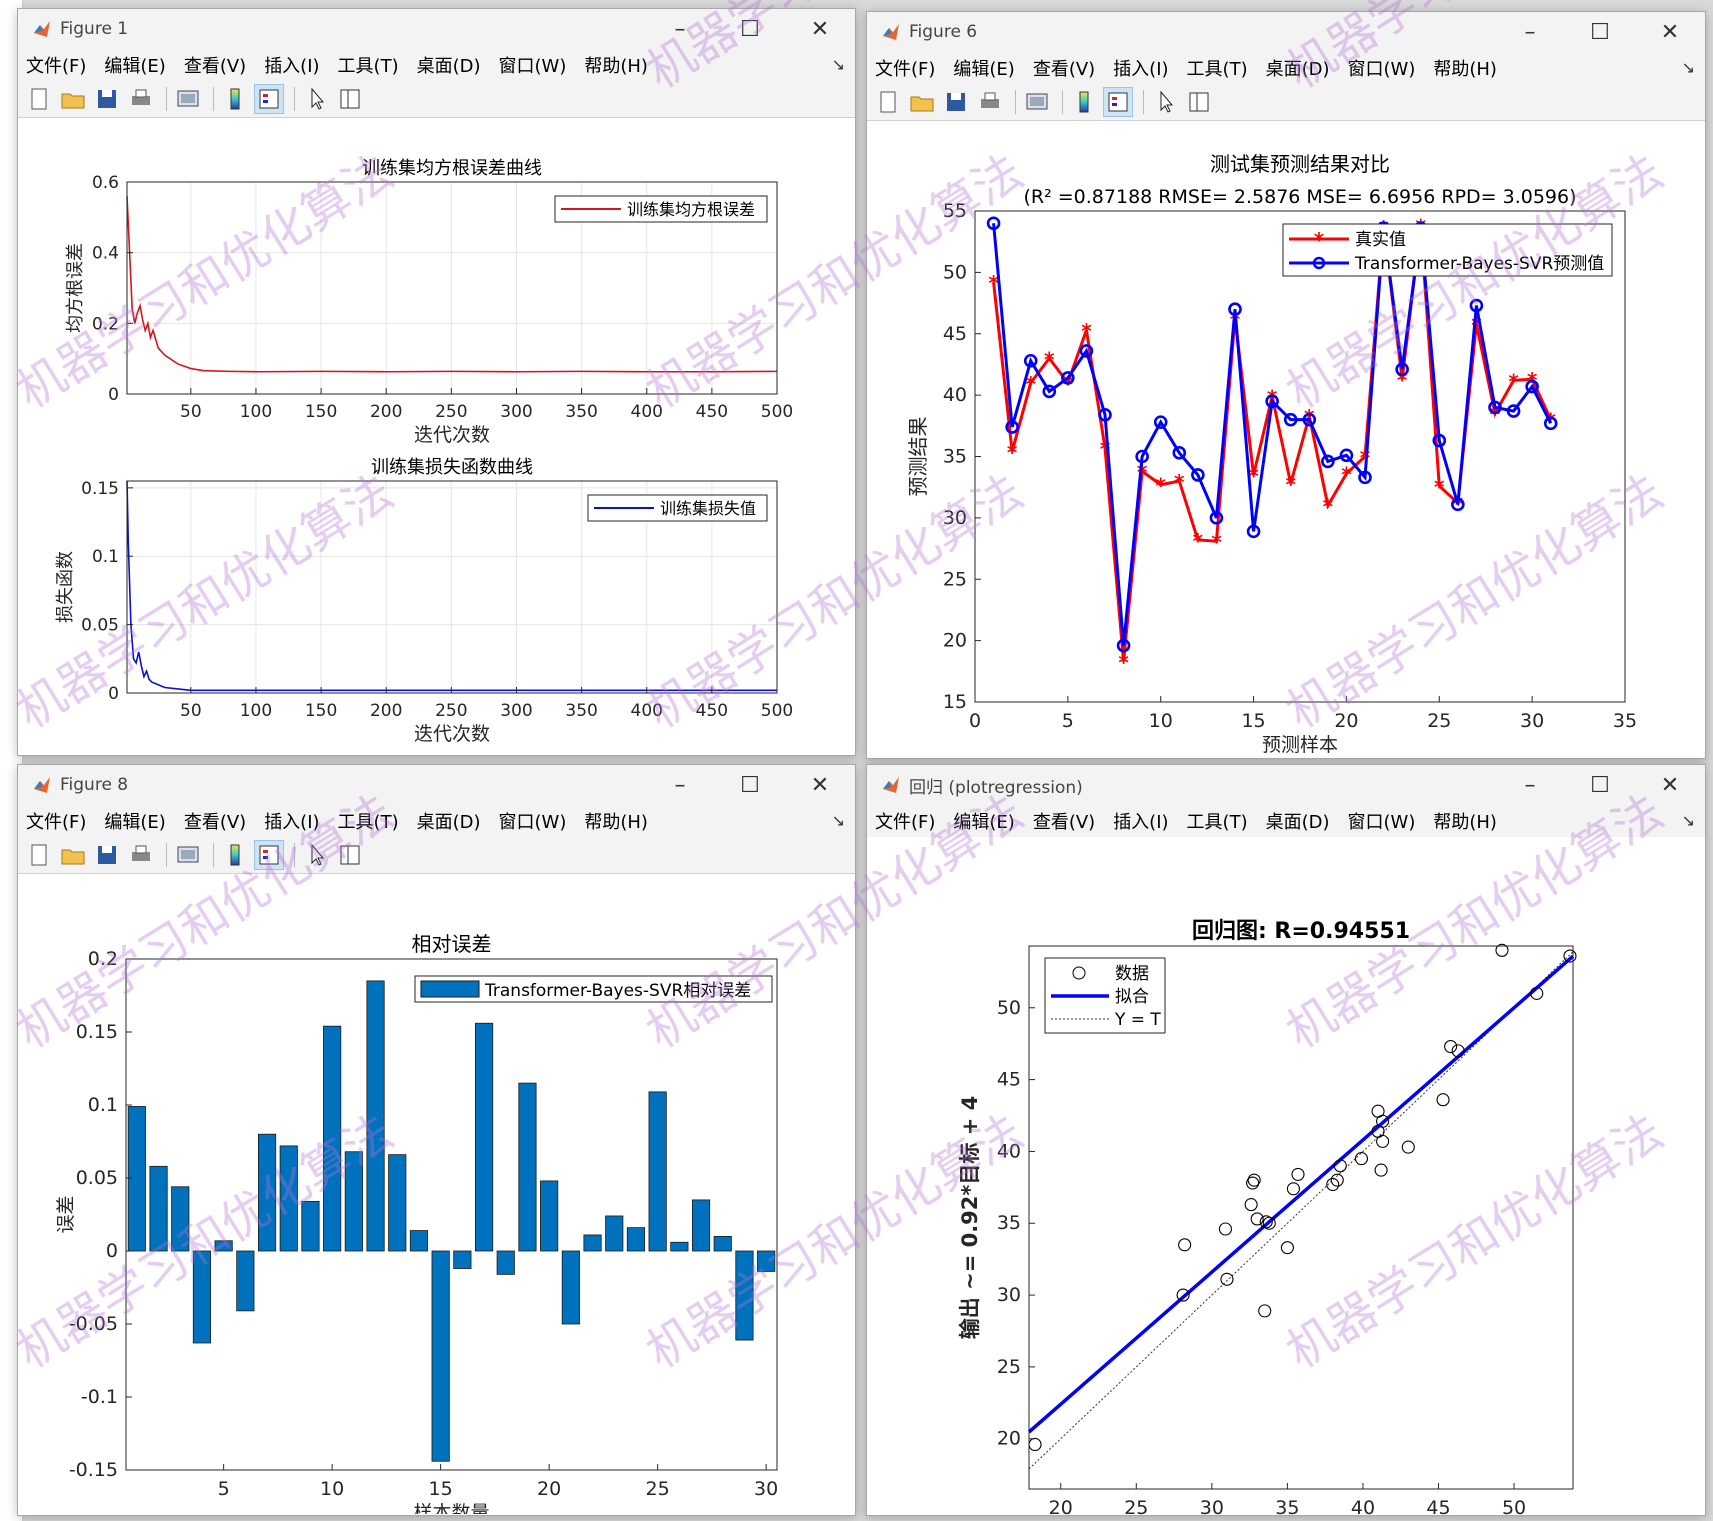  Describe the element at coordinates (943, 32) in the screenshot. I see `window-title: Figure 6` at that location.